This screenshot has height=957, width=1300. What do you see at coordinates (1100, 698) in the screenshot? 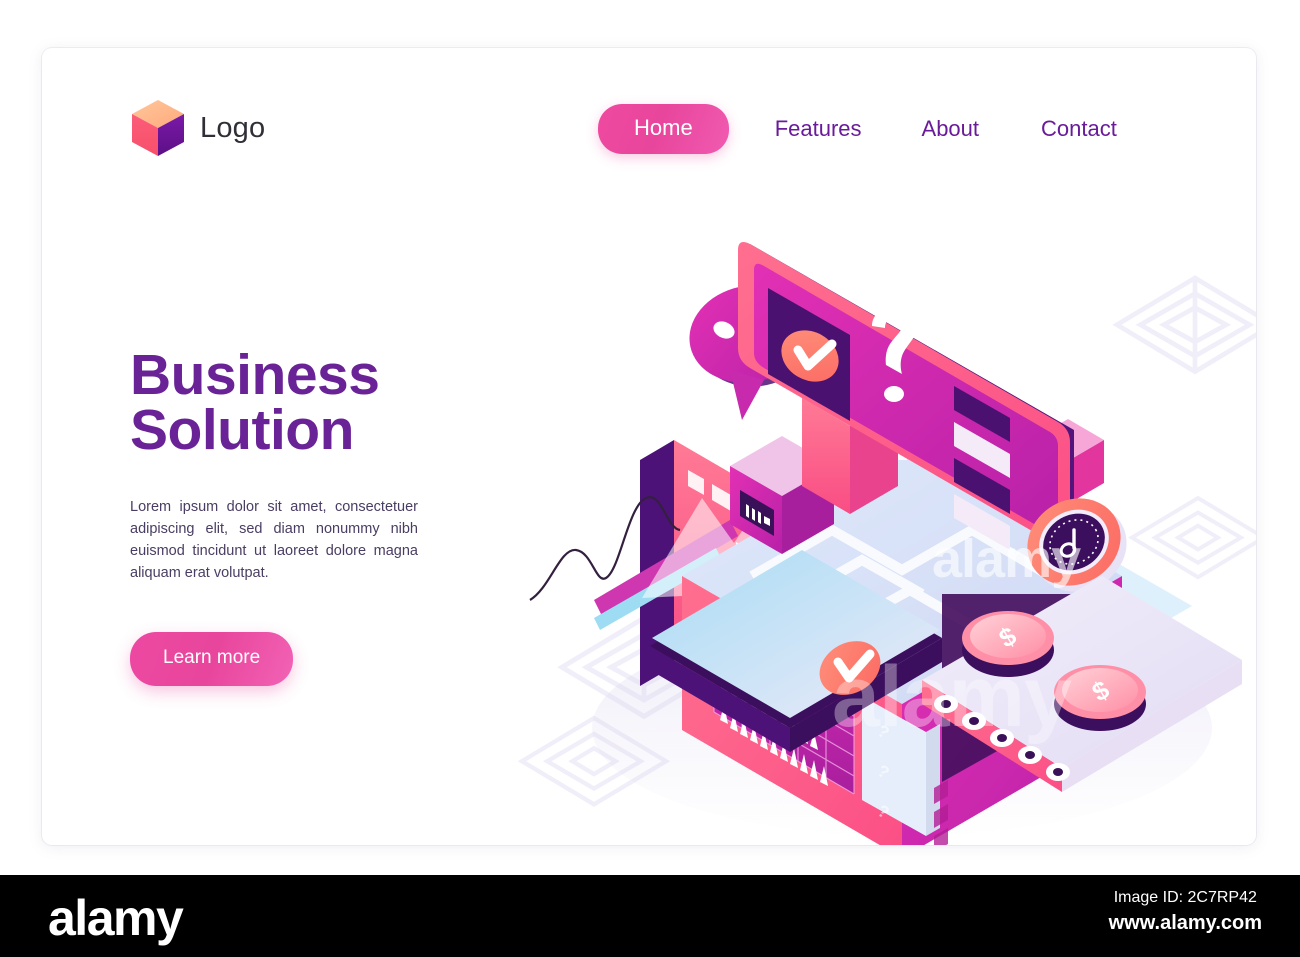
I see `dollar-coin-2: $` at bounding box center [1100, 698].